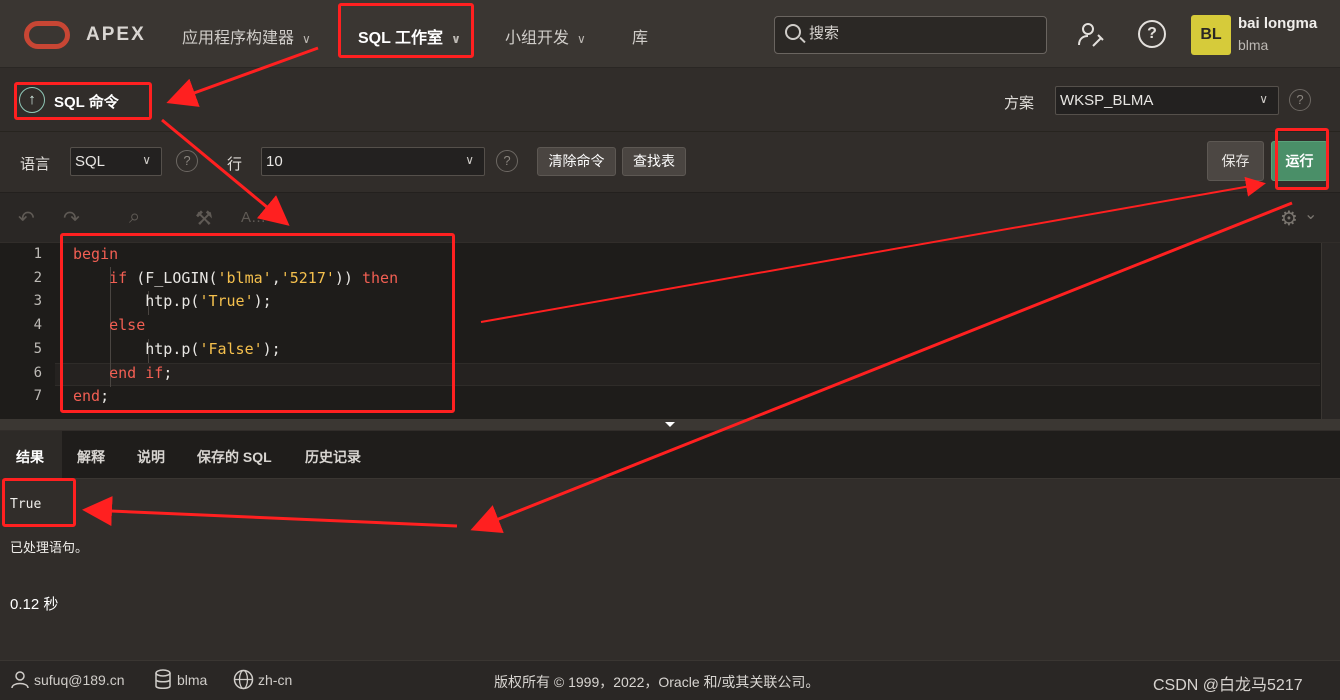  I want to click on arrow-up-icon: ↑, so click(32, 100).